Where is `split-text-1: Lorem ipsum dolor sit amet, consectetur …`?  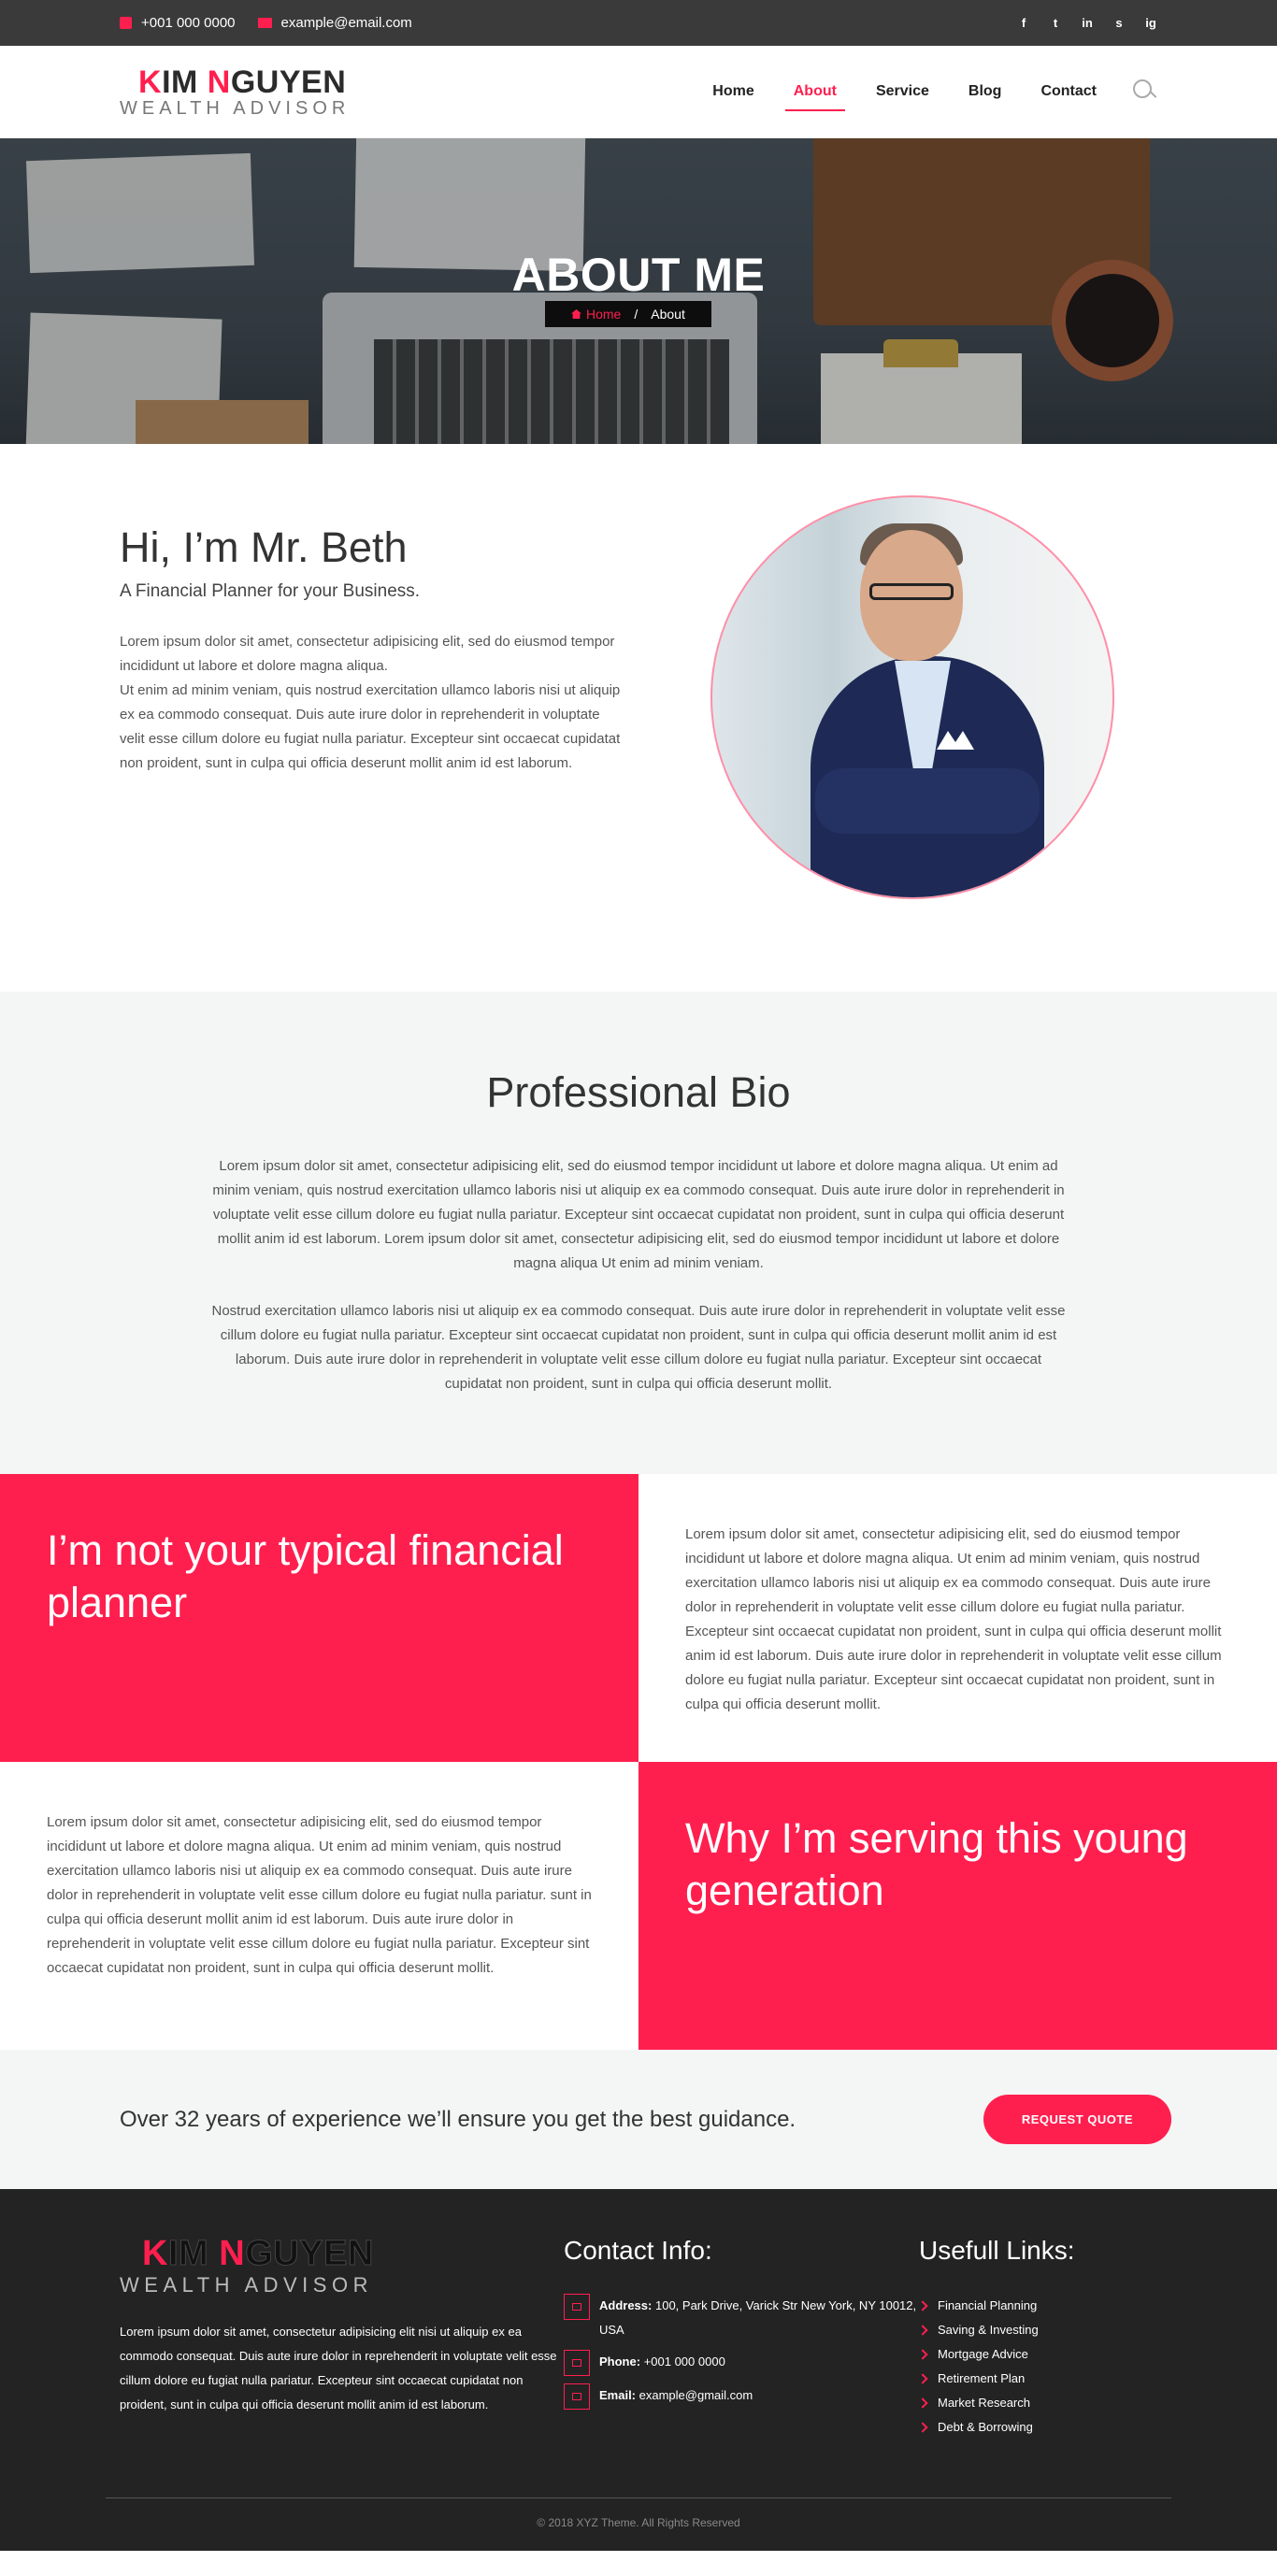 split-text-1: Lorem ipsum dolor sit amet, consectetur … is located at coordinates (954, 1619).